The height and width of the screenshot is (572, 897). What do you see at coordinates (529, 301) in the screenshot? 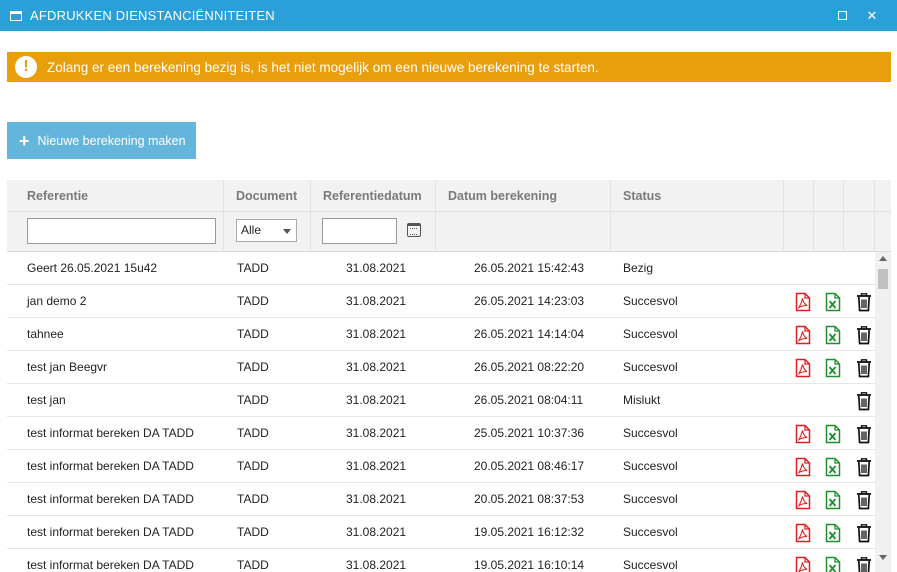
I see `cell-calculation-date: 26.05.2021 14:23:03` at bounding box center [529, 301].